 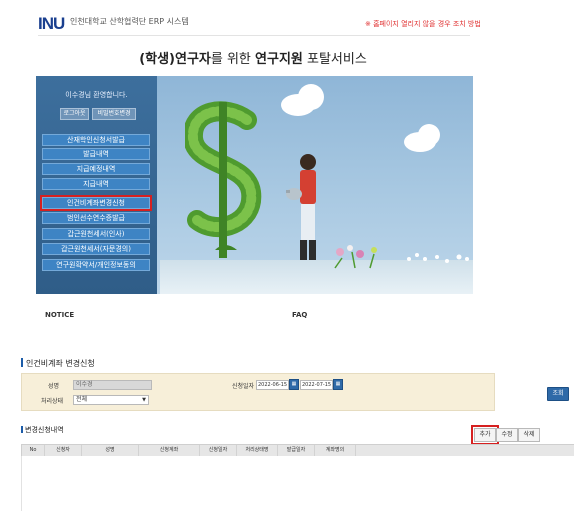 I want to click on date-from-field: 2022-06-15, so click(x=272, y=385).